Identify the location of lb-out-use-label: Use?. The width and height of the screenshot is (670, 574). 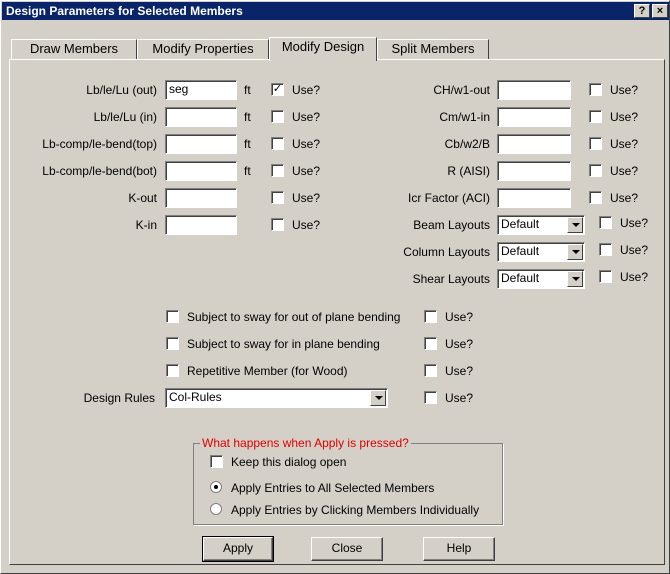
(306, 90).